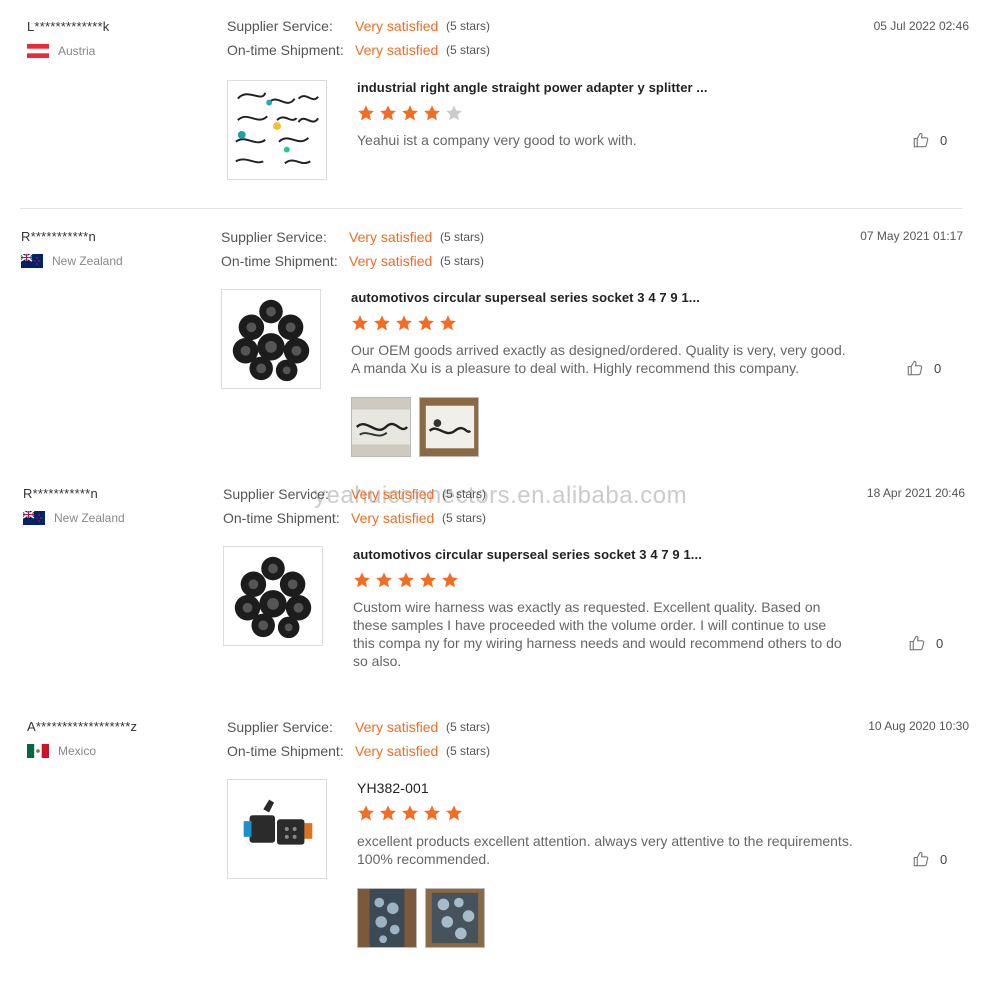  I want to click on cable-assortment-image, so click(277, 128).